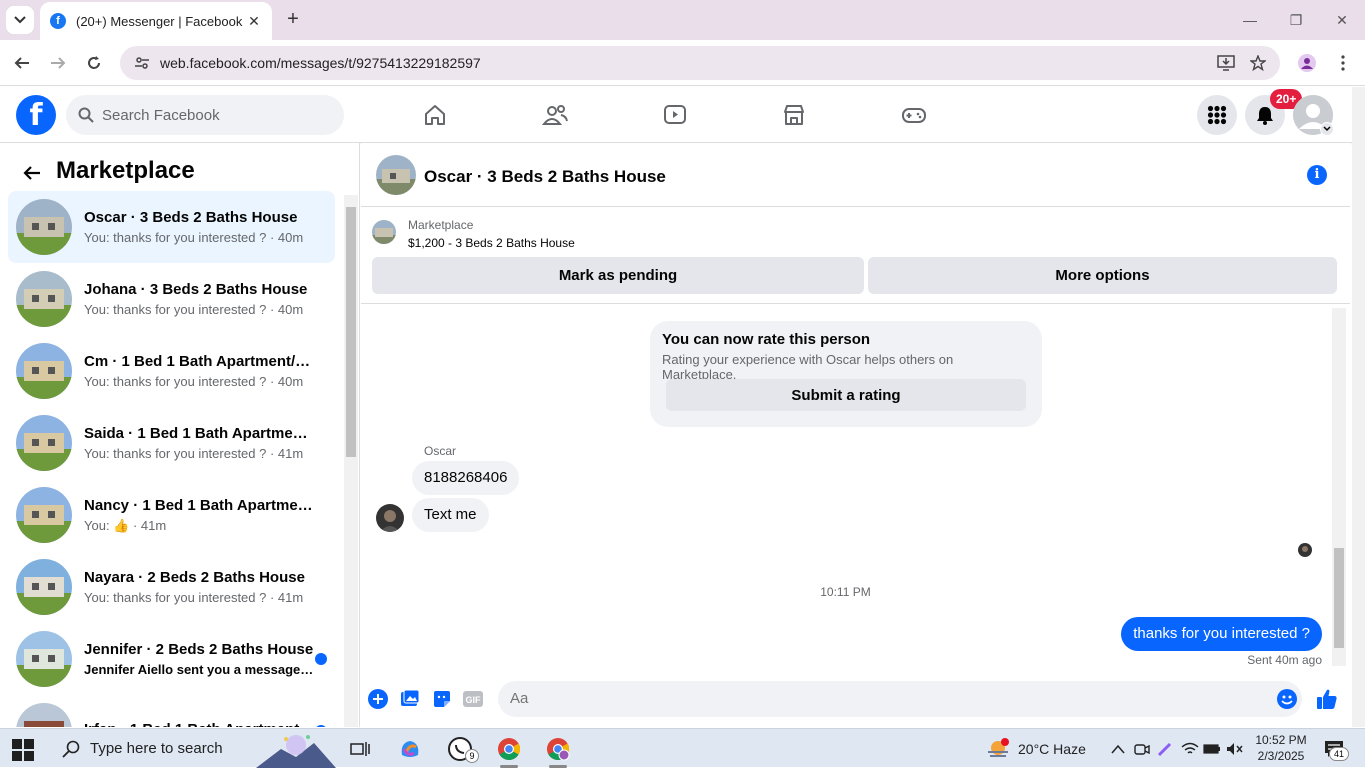  I want to click on tab-search-button, so click(20, 20).